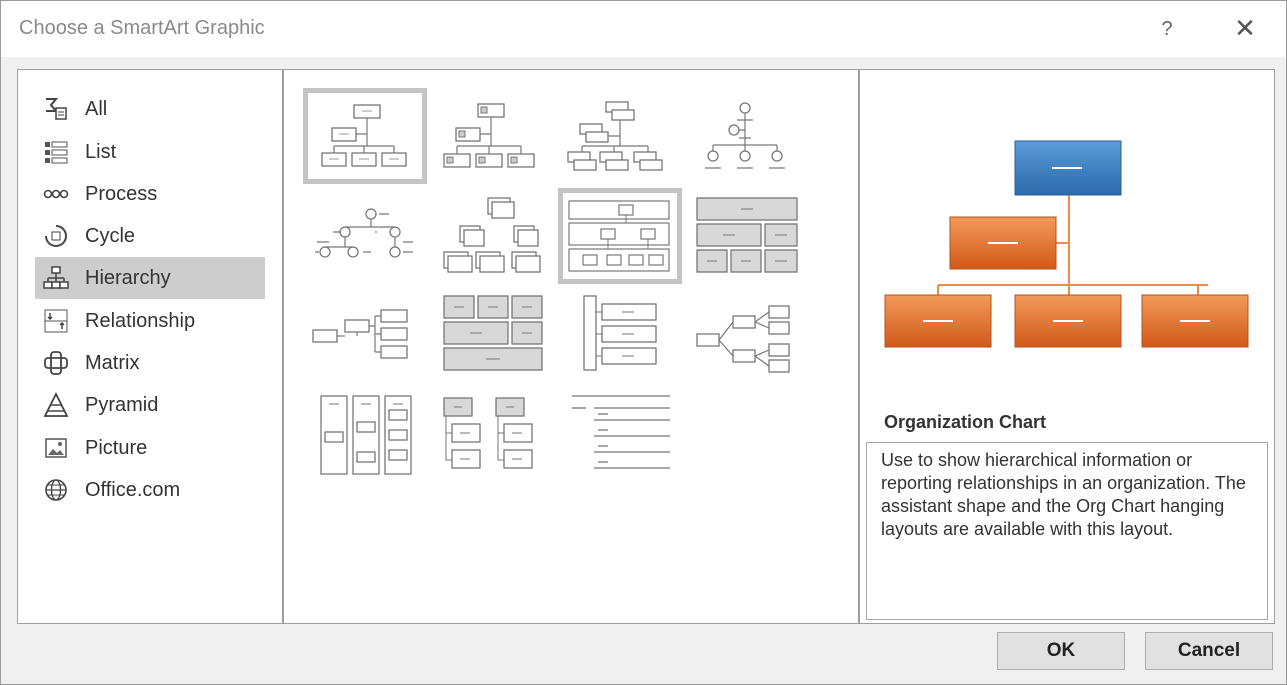 The image size is (1287, 685). I want to click on help-button: ?, so click(1167, 29).